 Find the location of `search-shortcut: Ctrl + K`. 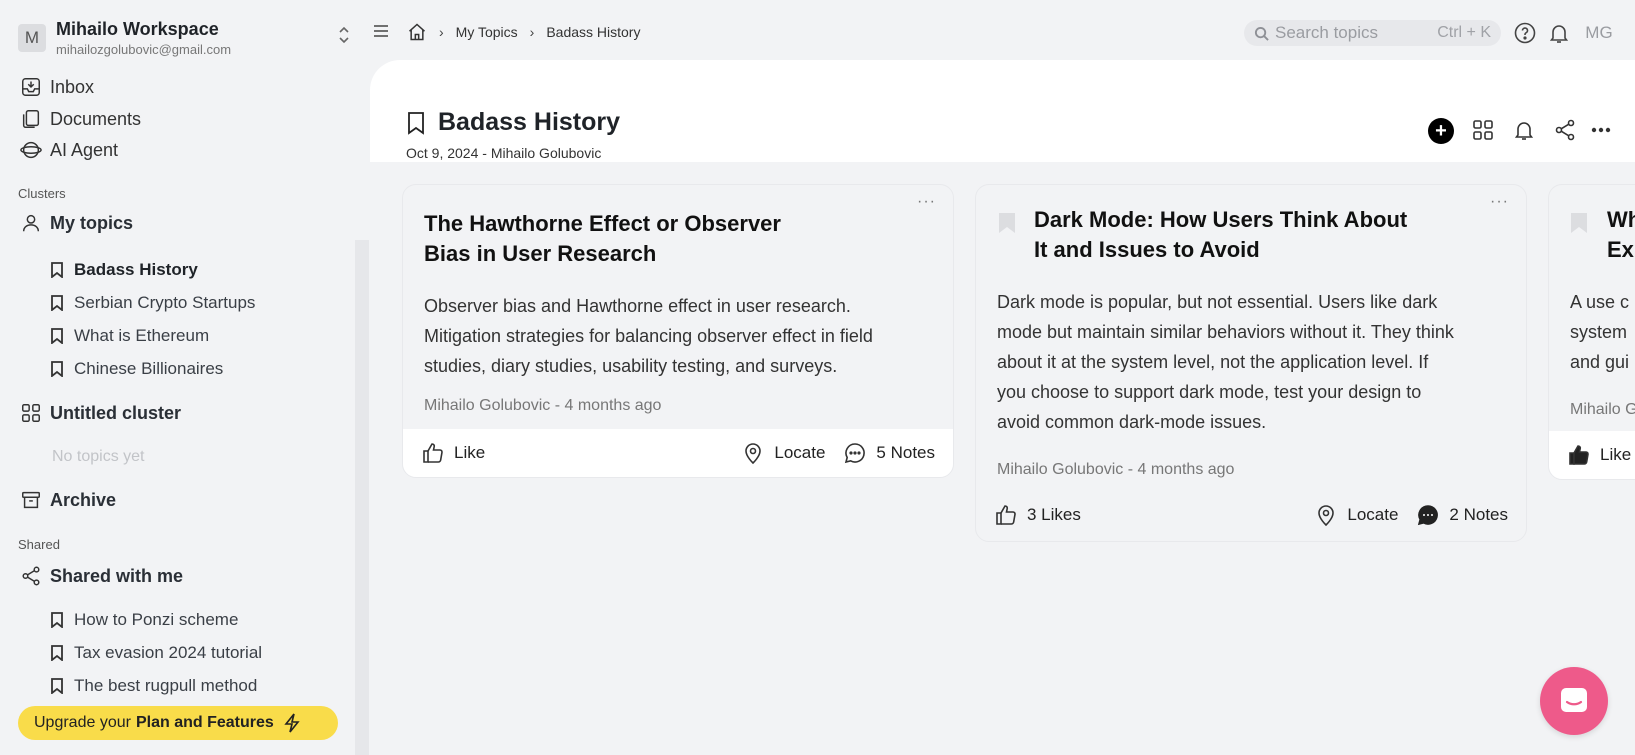

search-shortcut: Ctrl + K is located at coordinates (1464, 32).